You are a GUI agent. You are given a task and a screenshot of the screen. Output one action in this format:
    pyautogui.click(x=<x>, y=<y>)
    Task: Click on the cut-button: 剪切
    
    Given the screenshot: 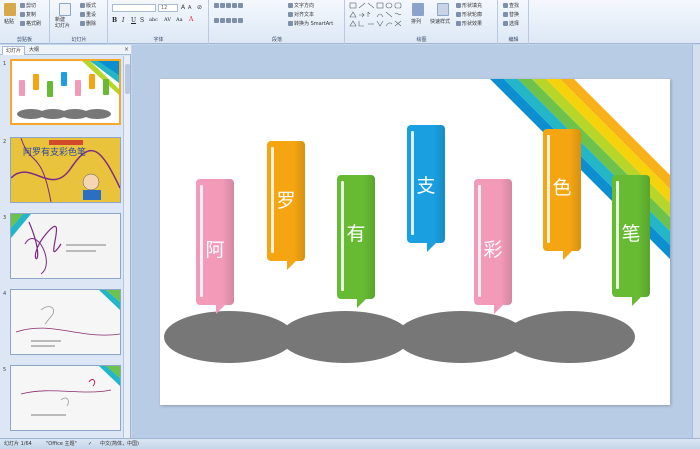 What is the action you would take?
    pyautogui.click(x=28, y=5)
    